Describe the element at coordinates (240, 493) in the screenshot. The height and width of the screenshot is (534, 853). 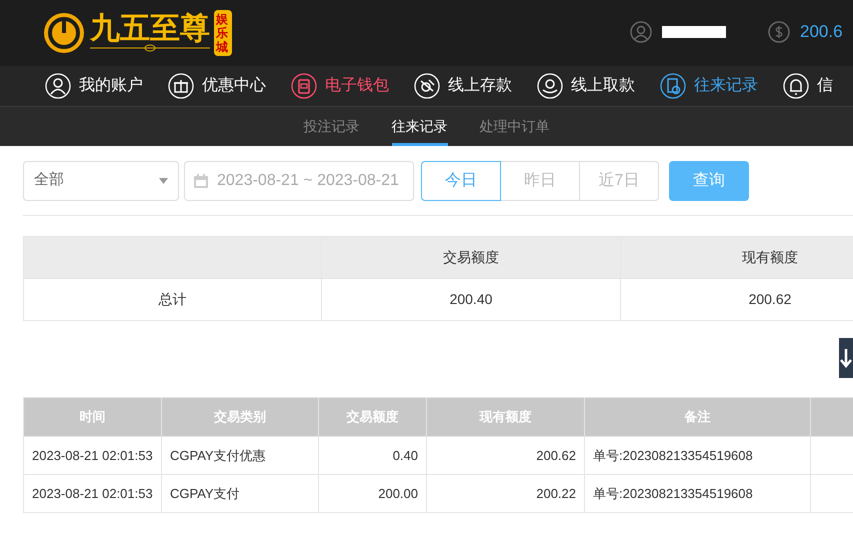
I see `table-cell: CGPAY支付` at that location.